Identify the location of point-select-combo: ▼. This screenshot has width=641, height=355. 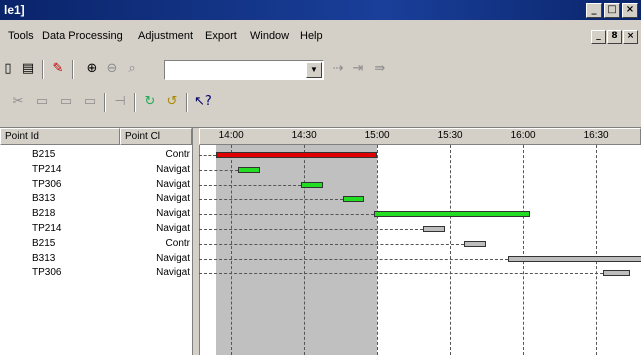
(244, 70).